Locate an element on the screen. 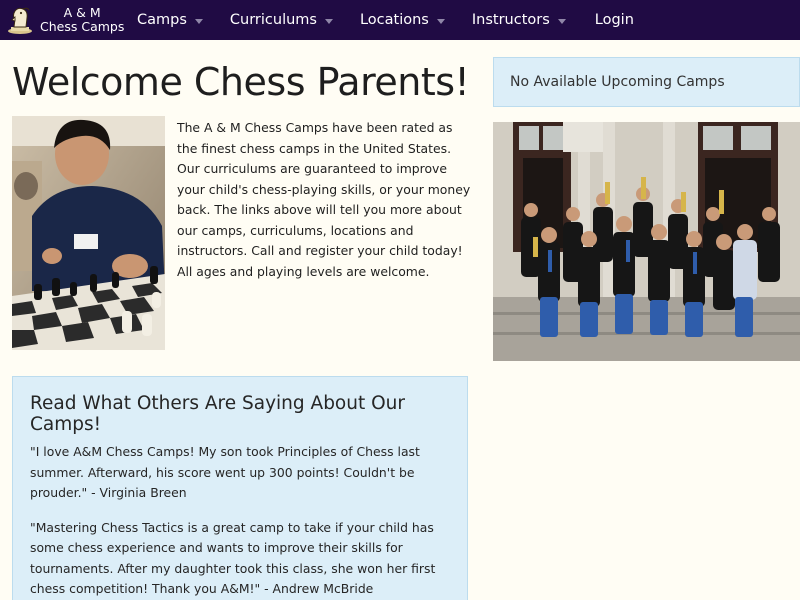  brand-line1: A & M is located at coordinates (82, 12).